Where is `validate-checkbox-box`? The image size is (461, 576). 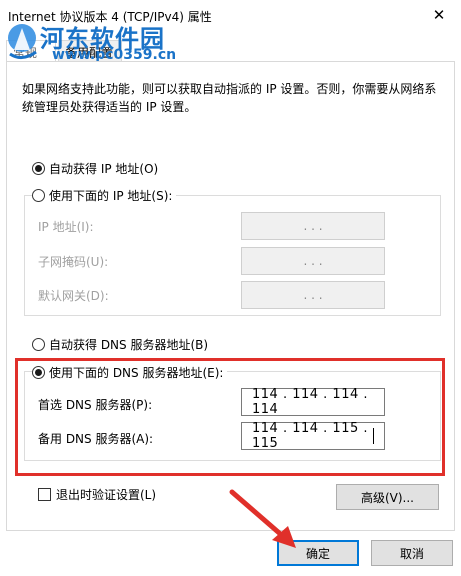
validate-checkbox-box is located at coordinates (44, 494).